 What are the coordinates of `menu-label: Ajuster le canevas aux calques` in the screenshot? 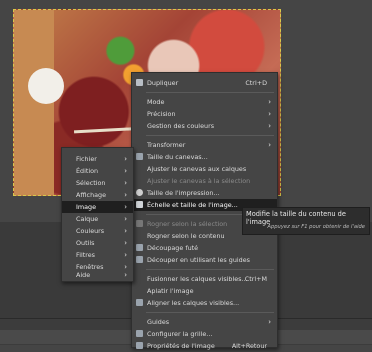 It's located at (197, 169).